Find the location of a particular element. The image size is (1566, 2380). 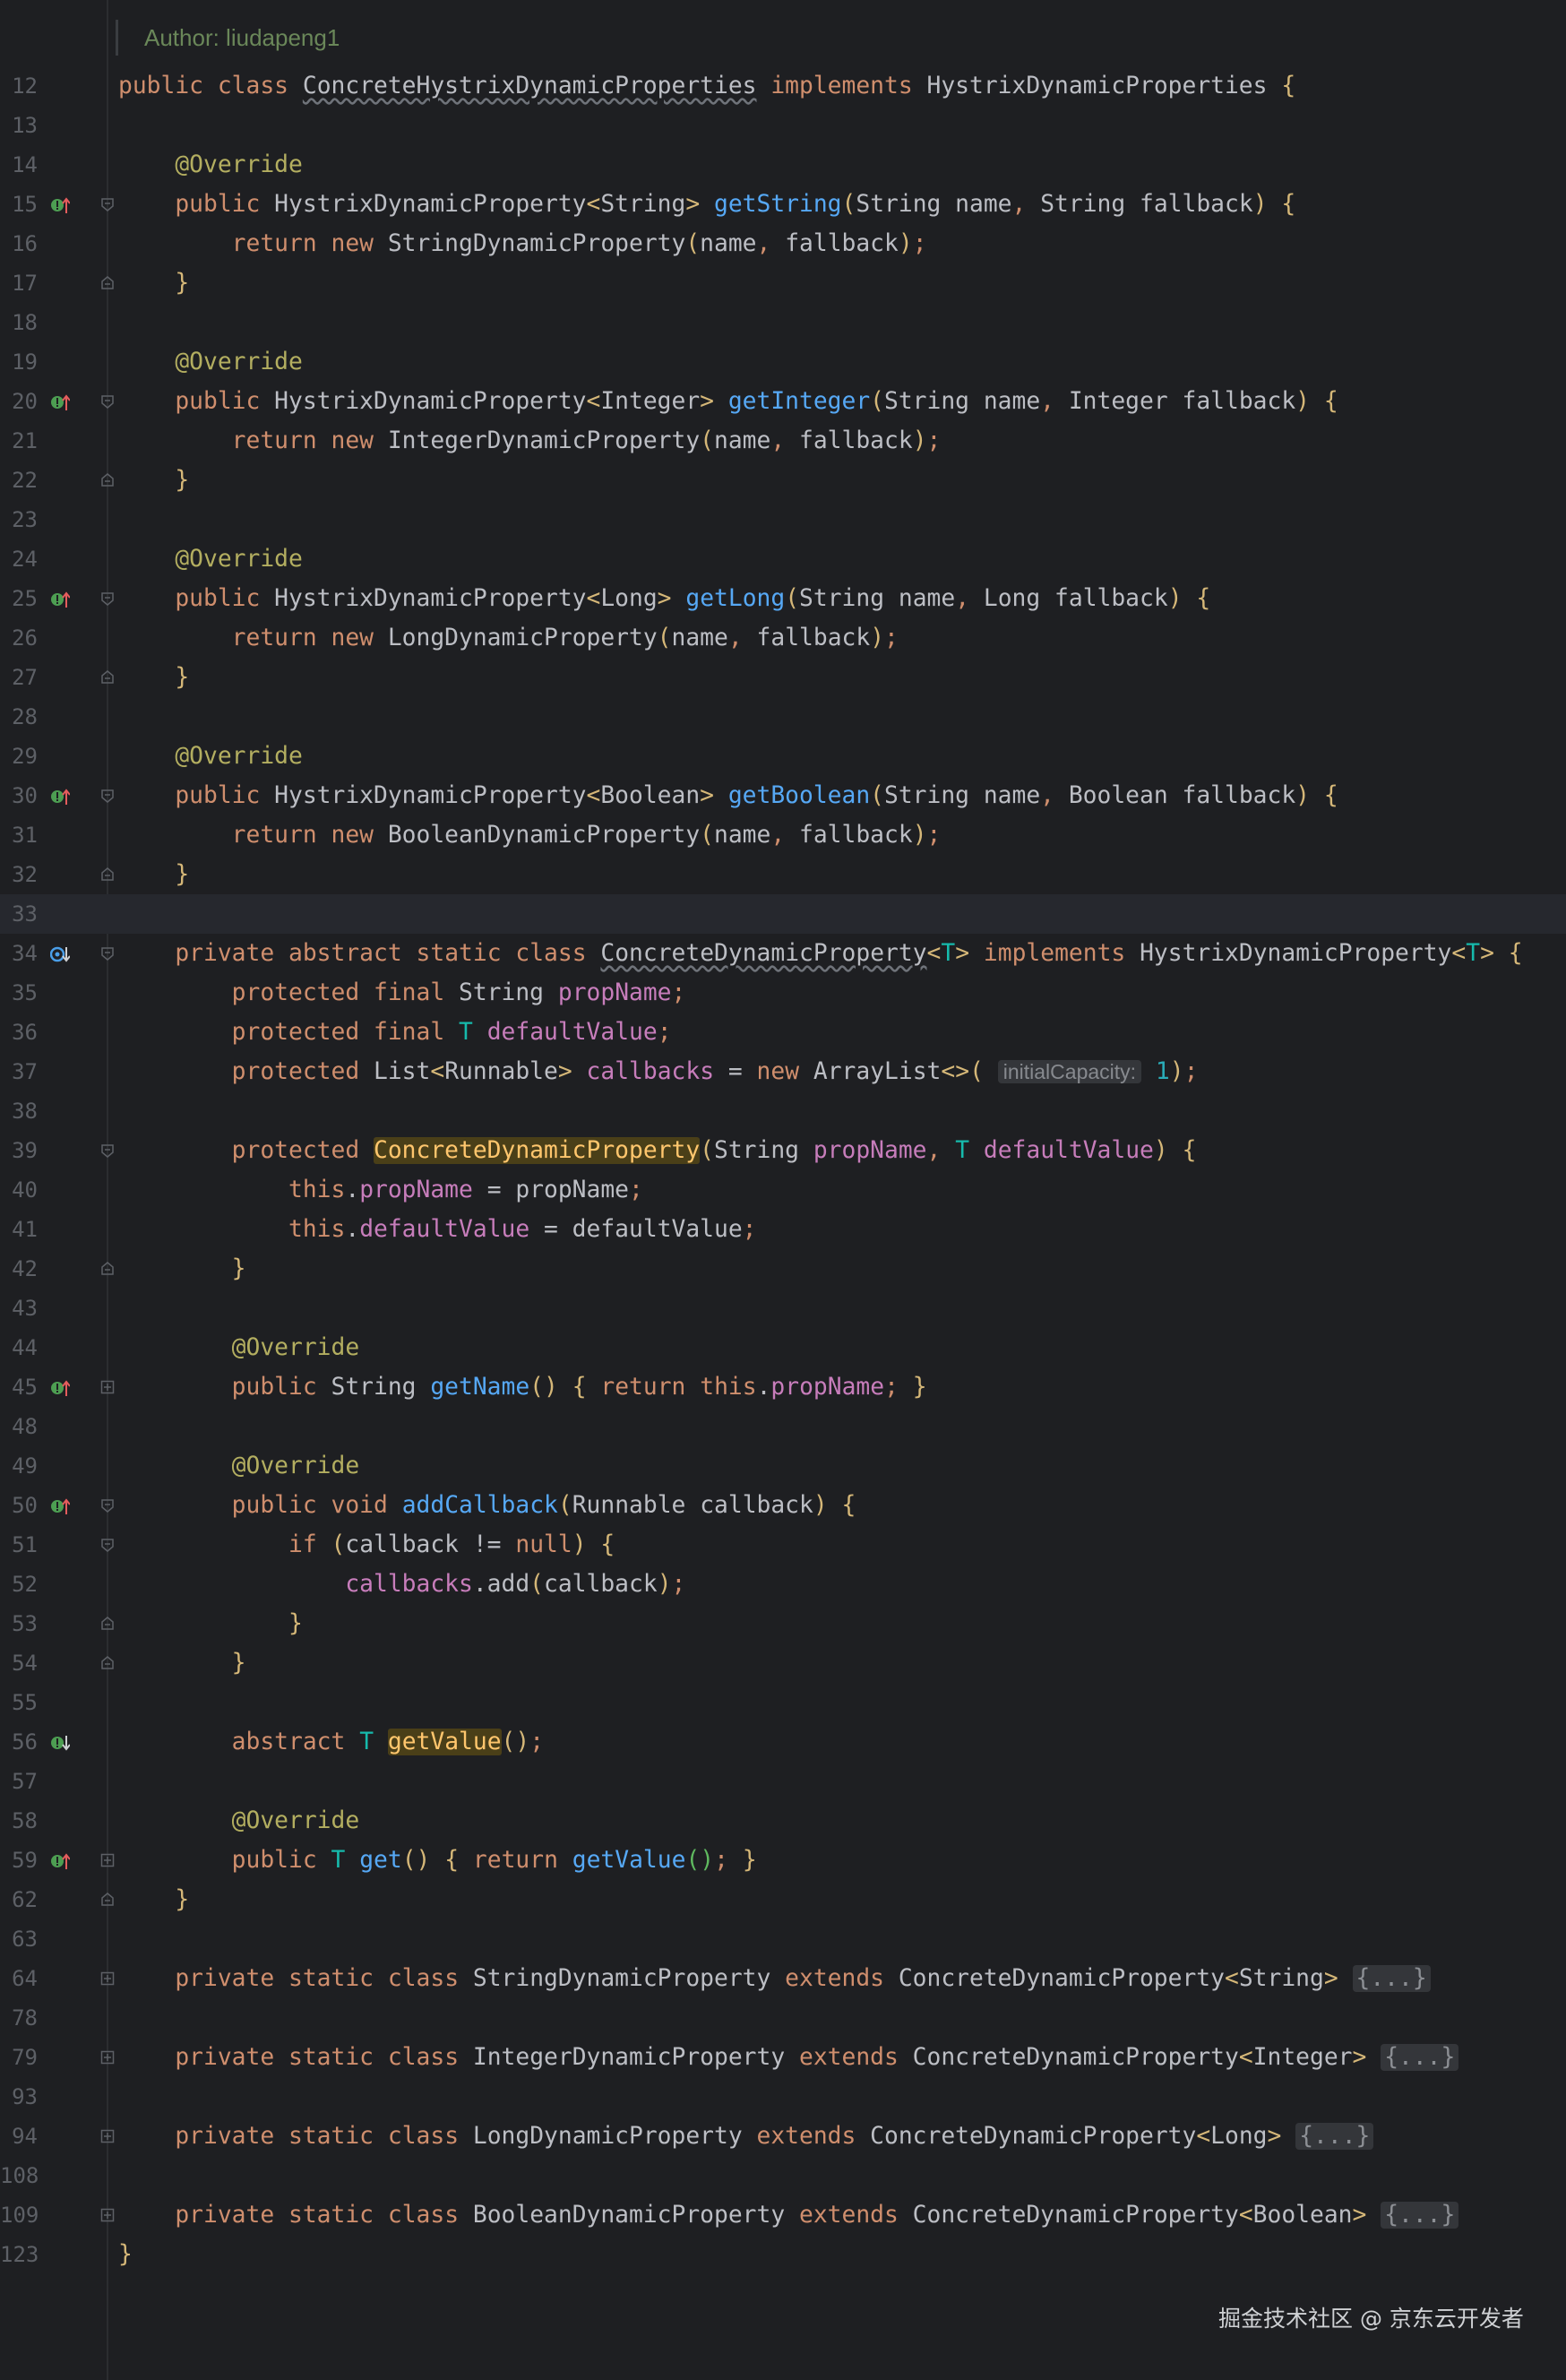

line-number: 34 is located at coordinates (19, 954).